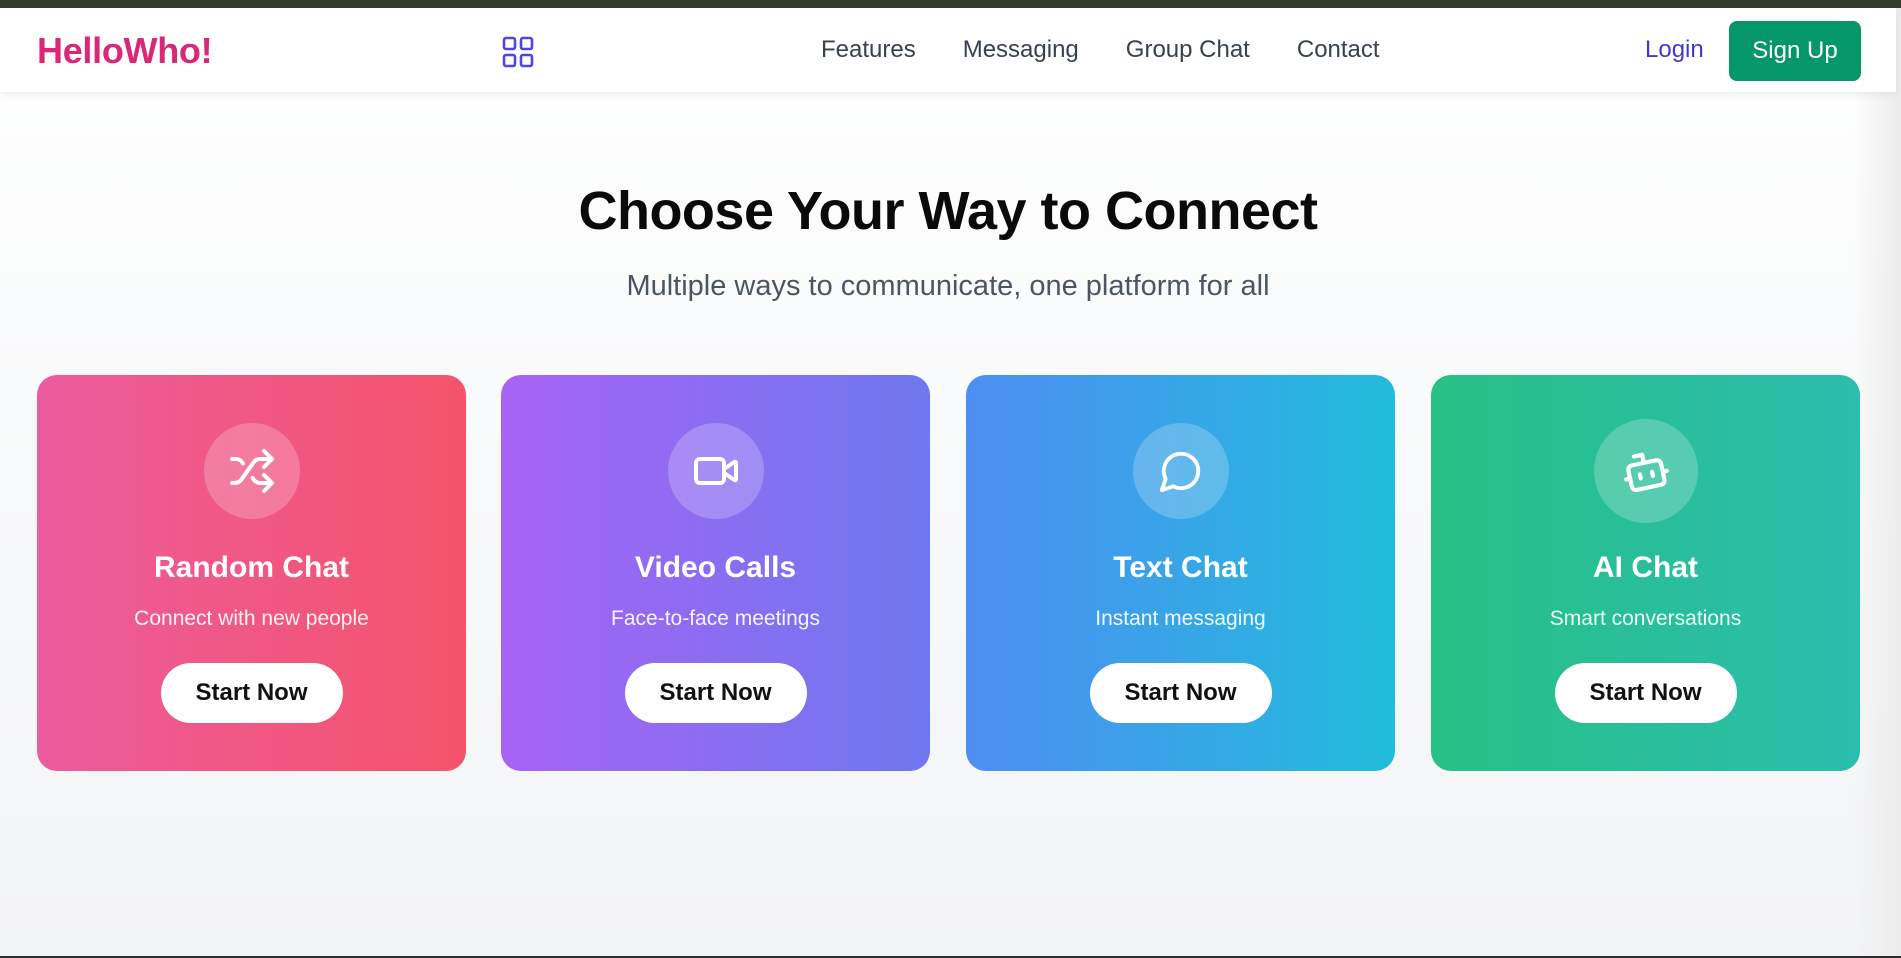 The width and height of the screenshot is (1901, 958). I want to click on nav-link-messaging: Messaging, so click(1021, 50).